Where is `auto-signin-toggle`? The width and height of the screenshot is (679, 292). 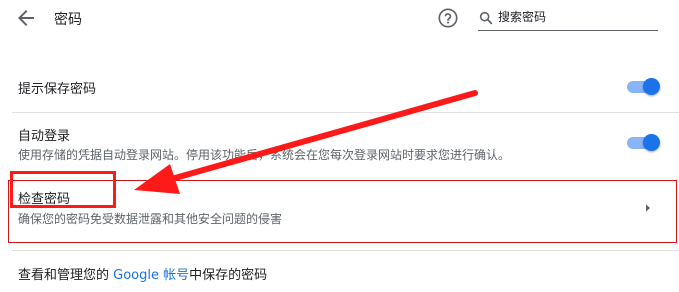 auto-signin-toggle is located at coordinates (643, 142).